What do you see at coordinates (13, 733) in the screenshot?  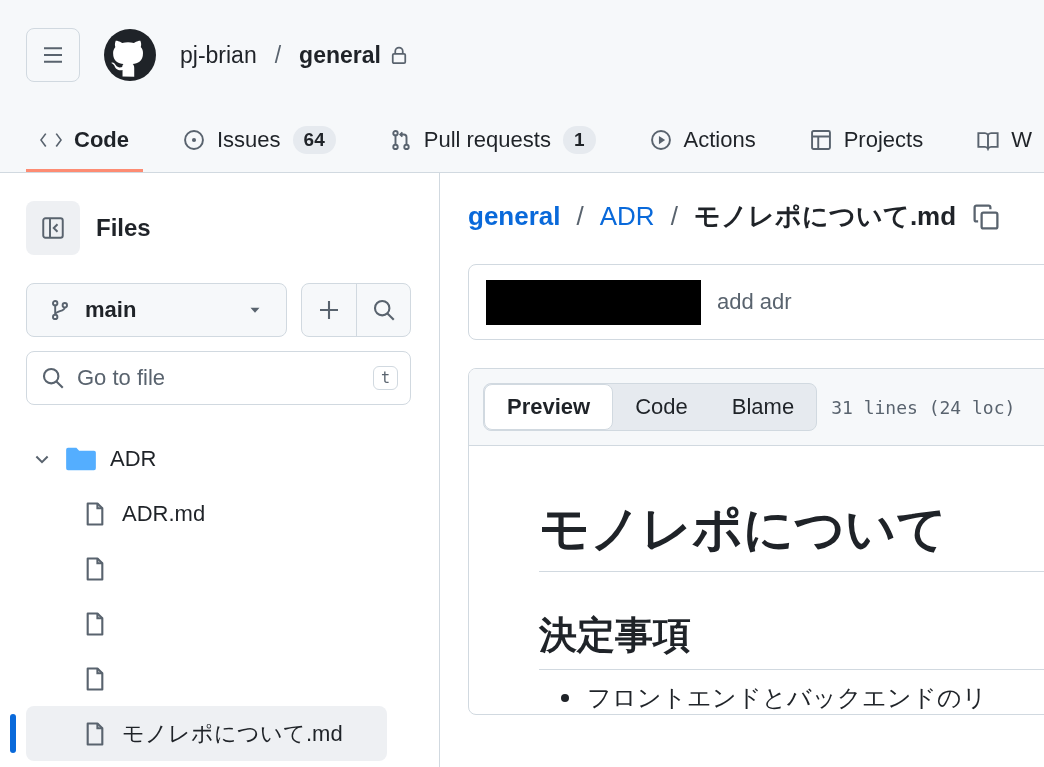 I see `selection-bar` at bounding box center [13, 733].